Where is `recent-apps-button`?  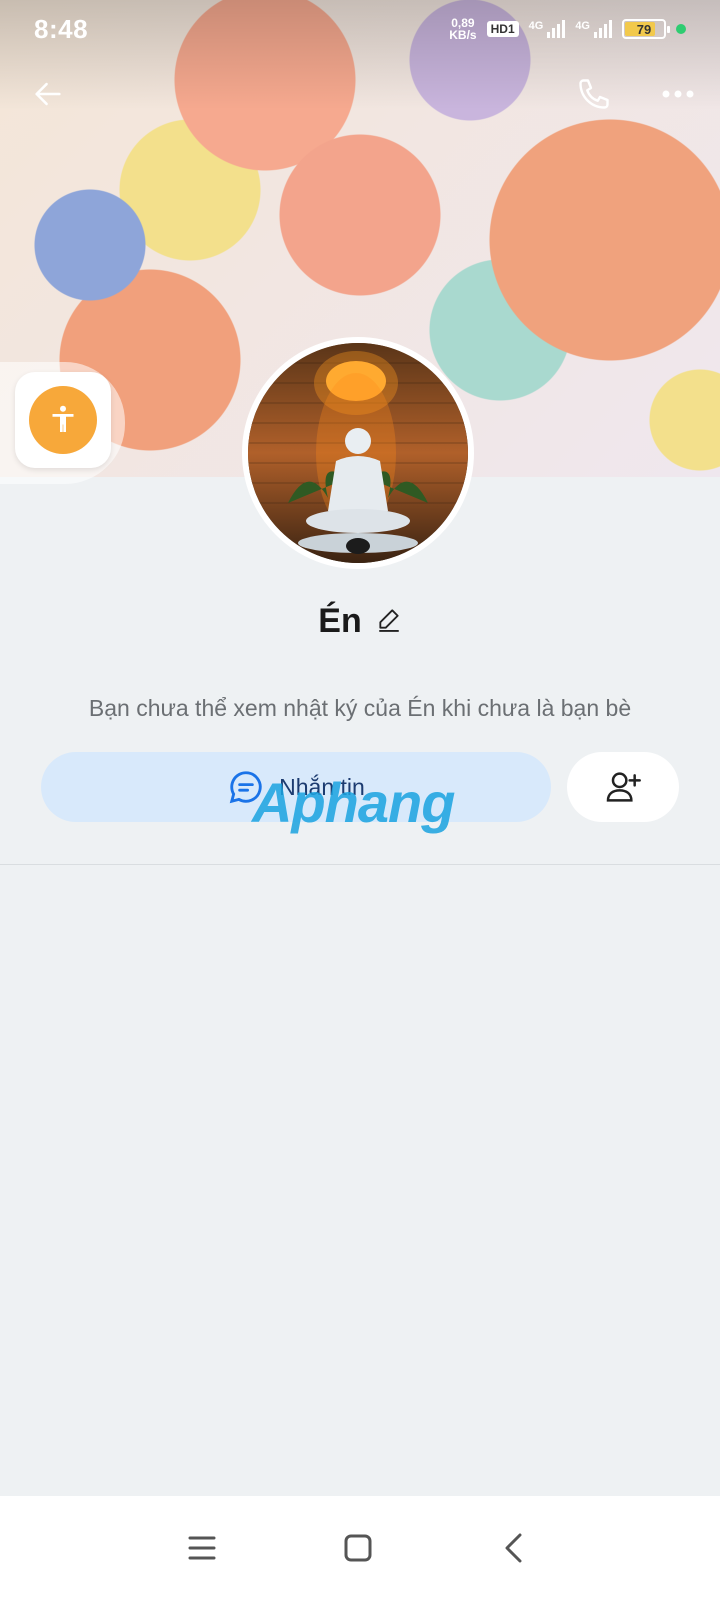 recent-apps-button is located at coordinates (202, 1548).